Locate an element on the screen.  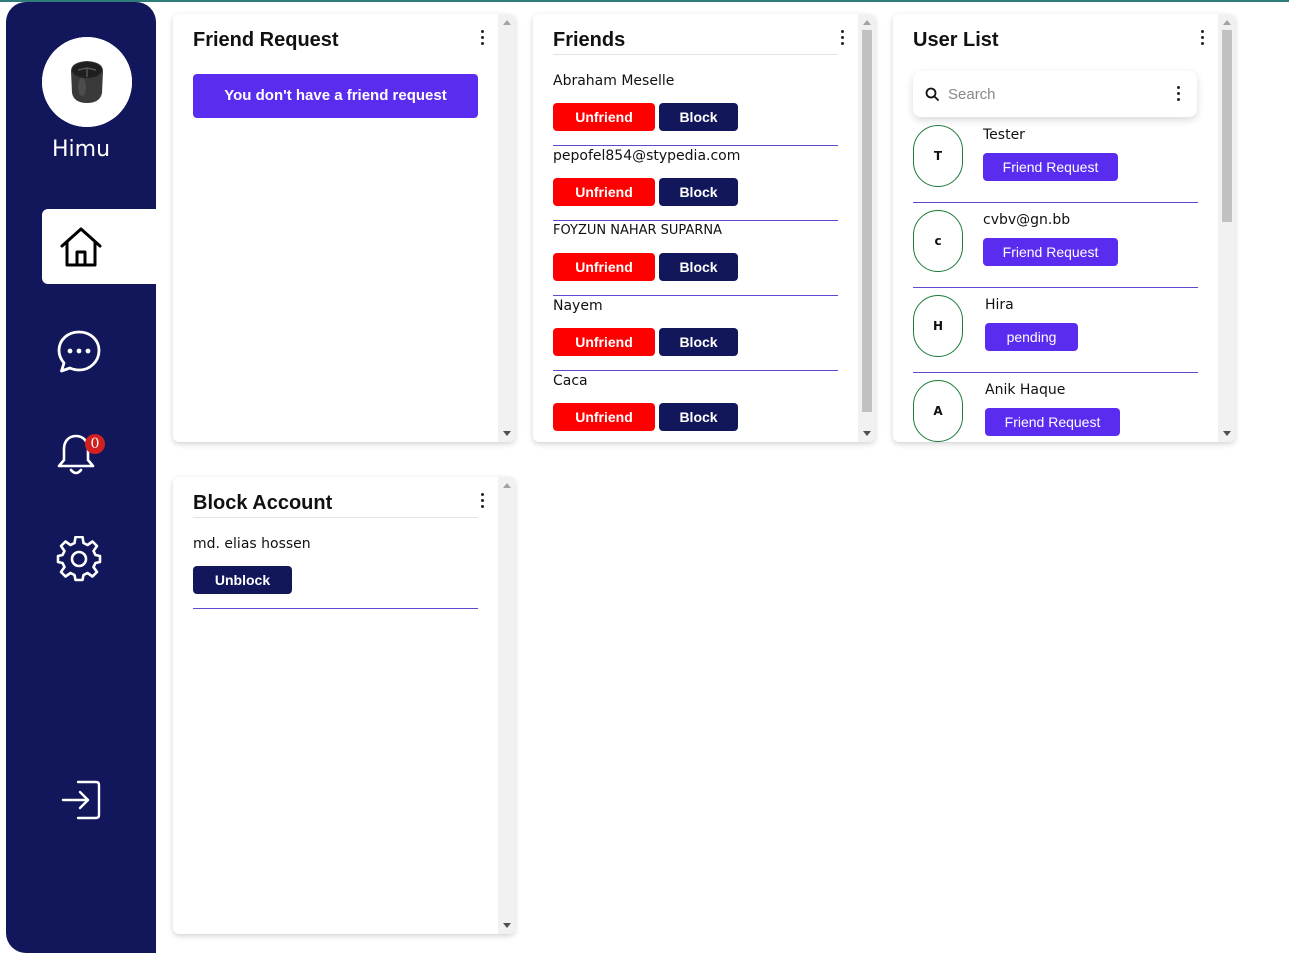
nav-messages is located at coordinates (79, 354).